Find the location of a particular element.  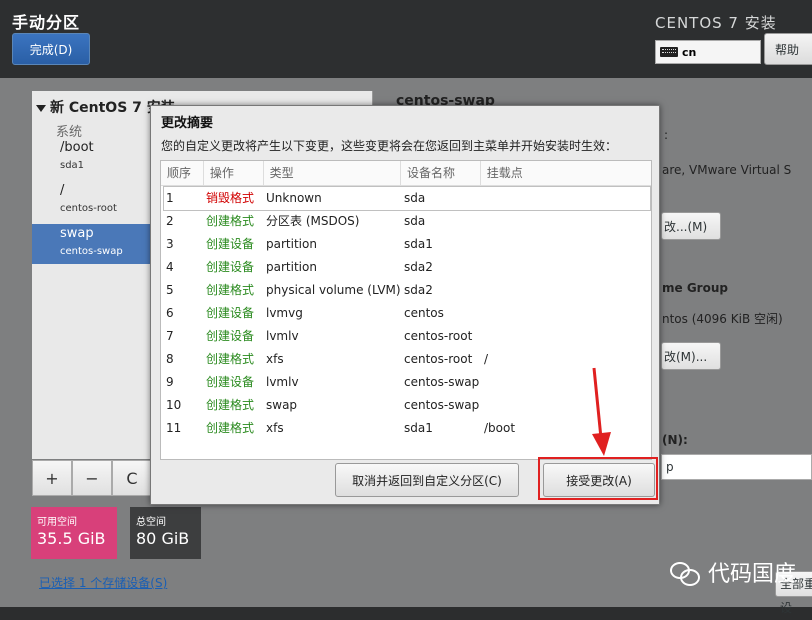

name-field-label: (N): is located at coordinates (675, 440).